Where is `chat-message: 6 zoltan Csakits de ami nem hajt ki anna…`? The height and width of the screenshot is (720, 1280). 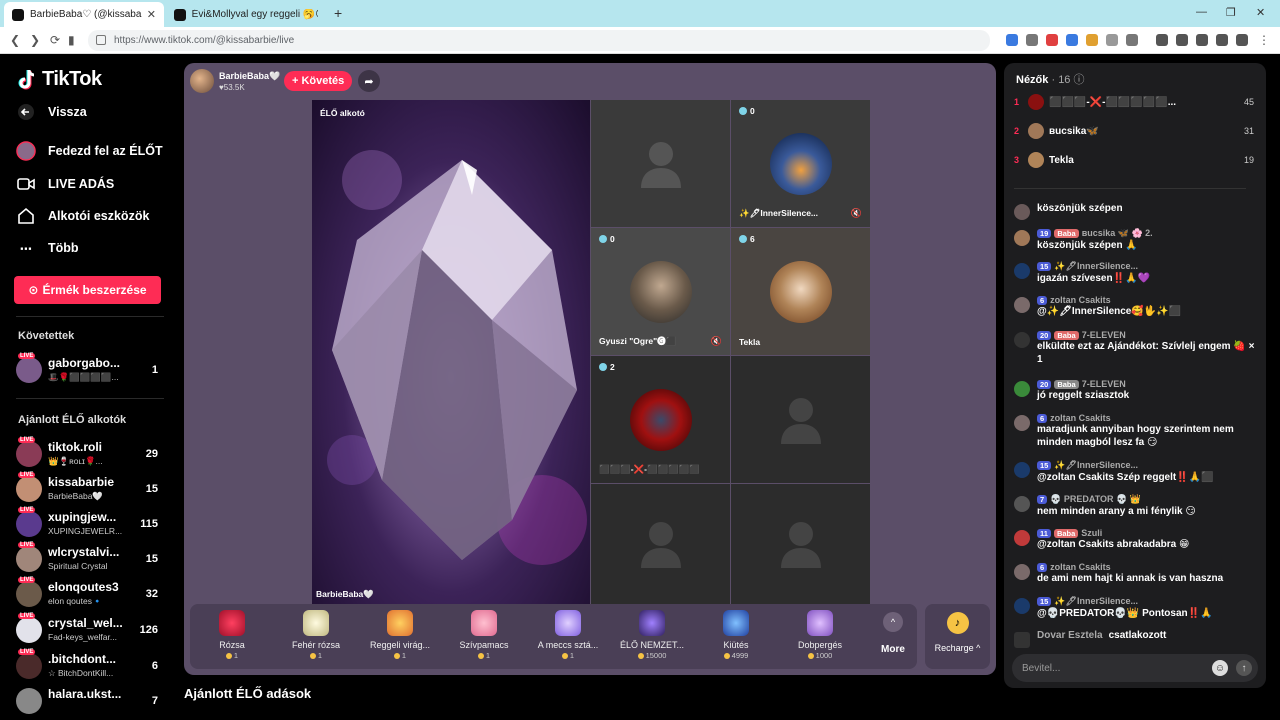 chat-message: 6 zoltan Csakits de ami nem hajt ki anna… is located at coordinates (1136, 573).